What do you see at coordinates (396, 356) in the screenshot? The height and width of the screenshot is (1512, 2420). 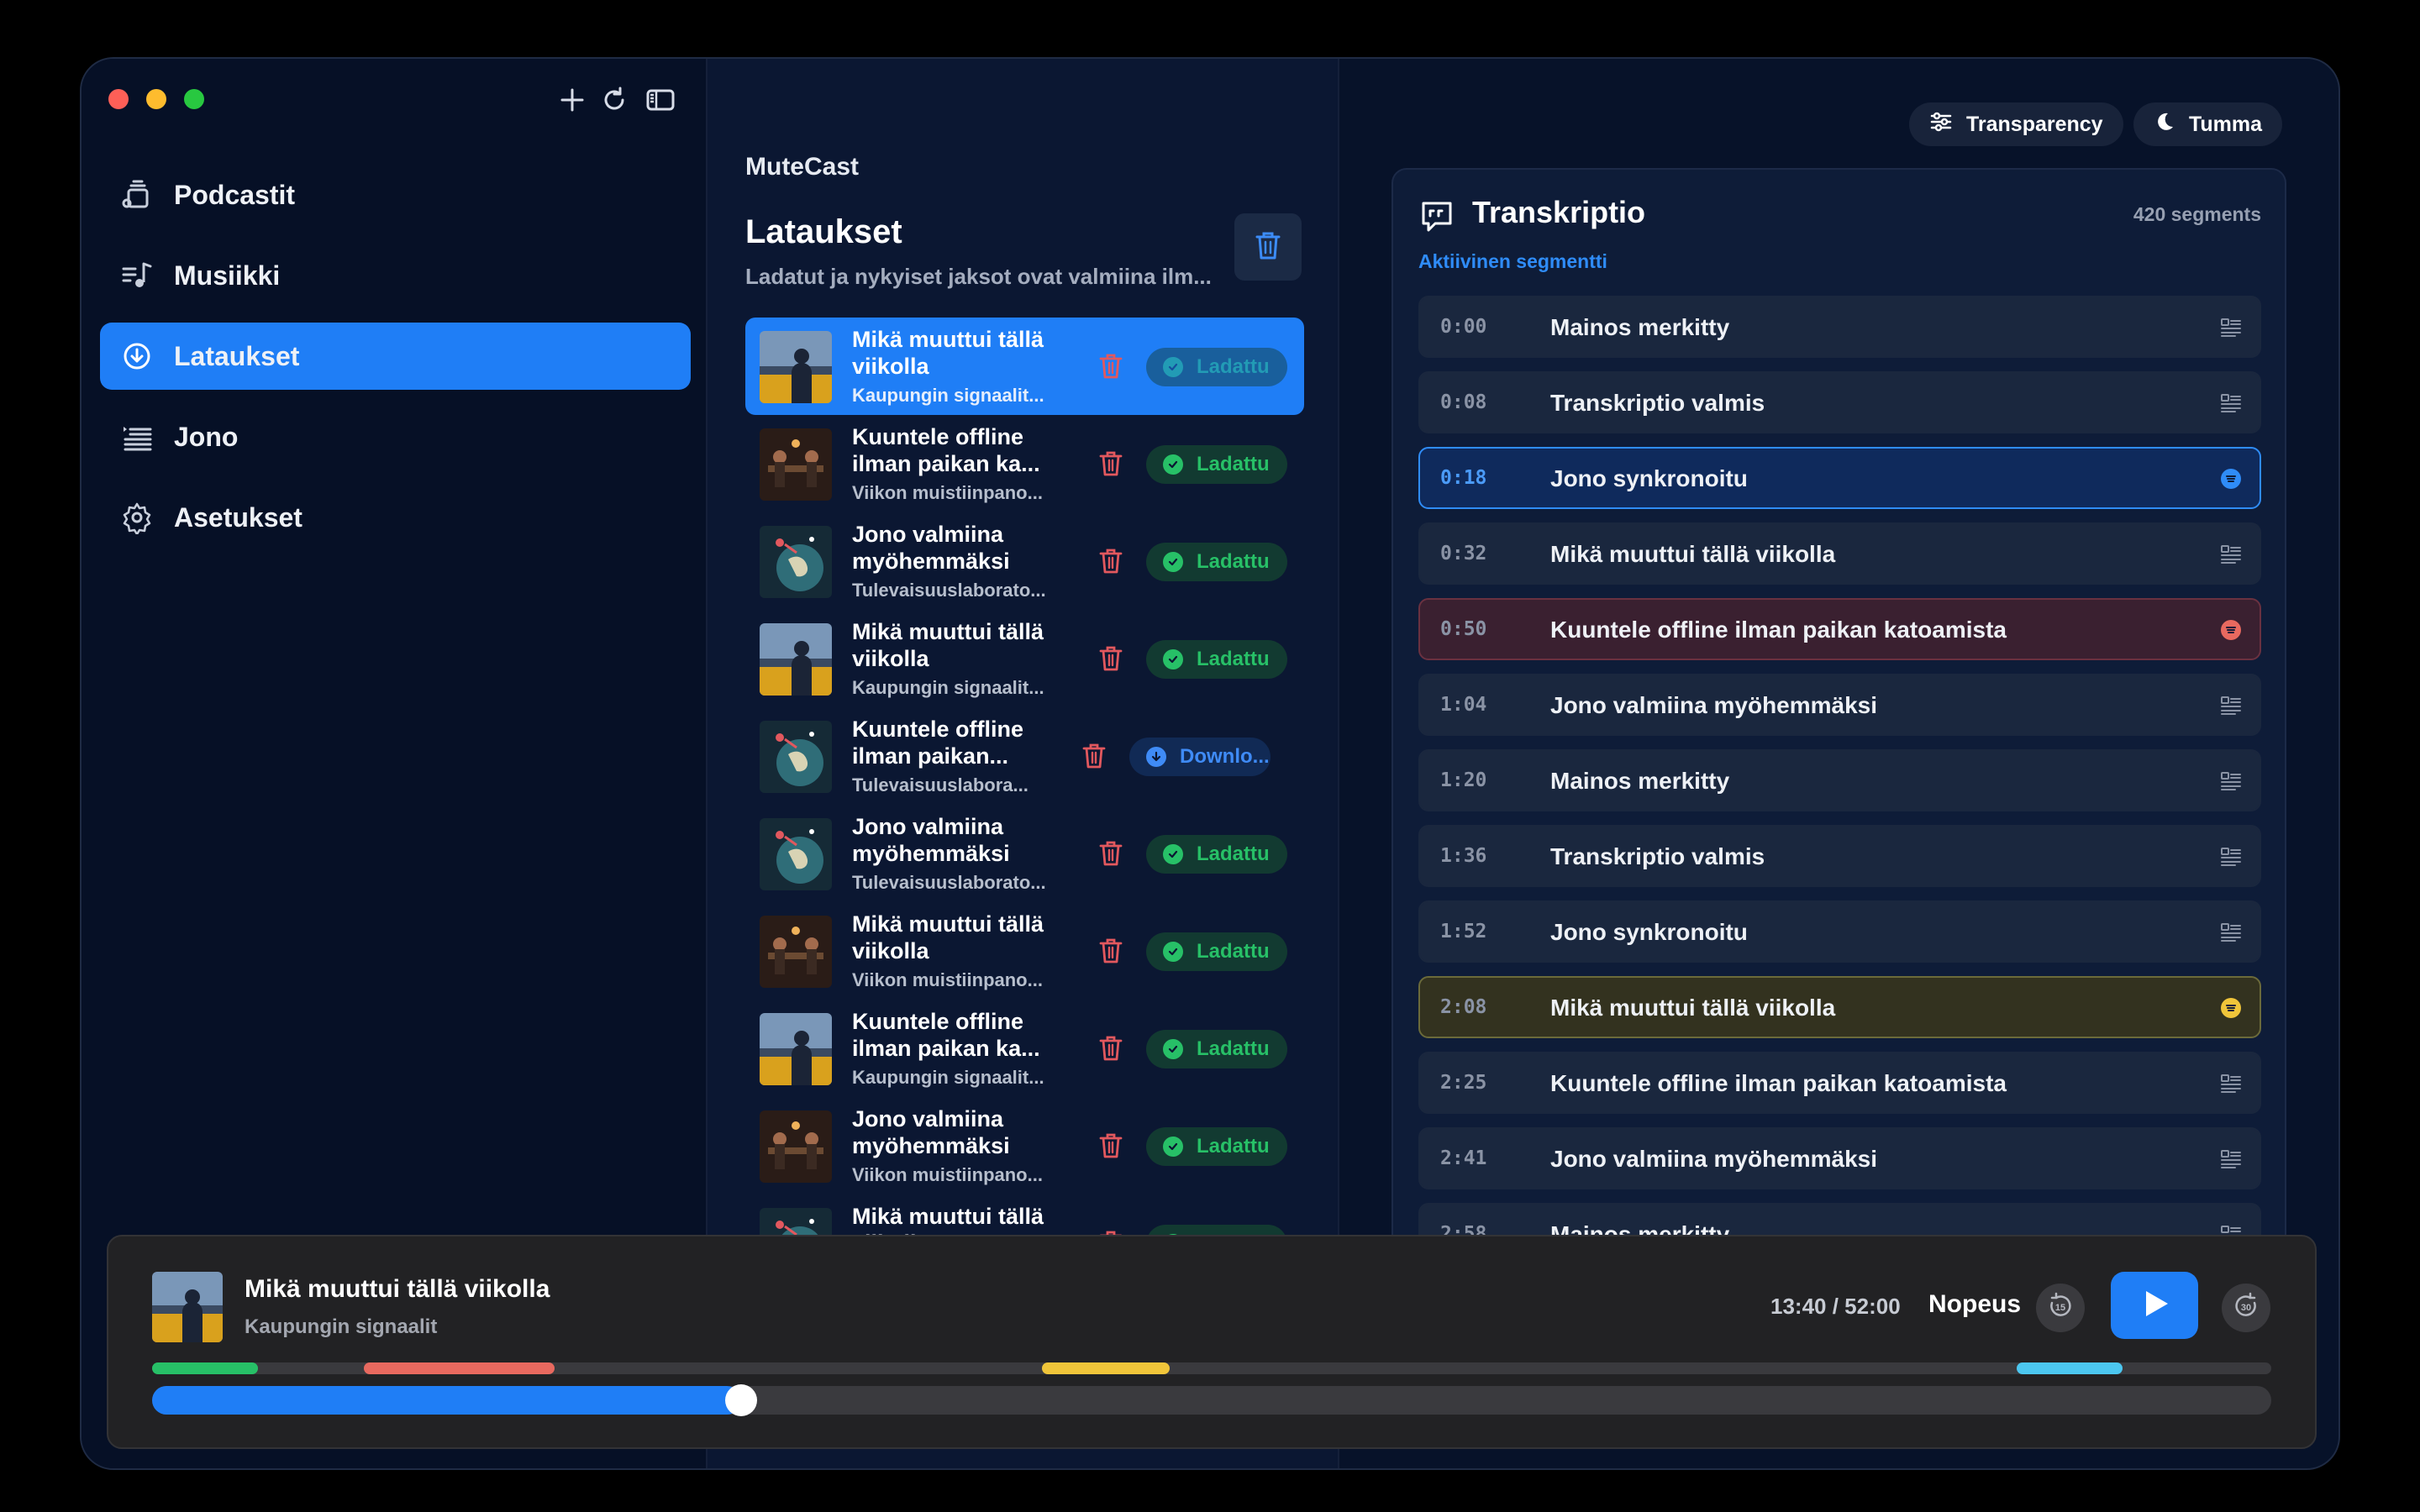 I see `sidebar-item-lataukset: Lataukset` at bounding box center [396, 356].